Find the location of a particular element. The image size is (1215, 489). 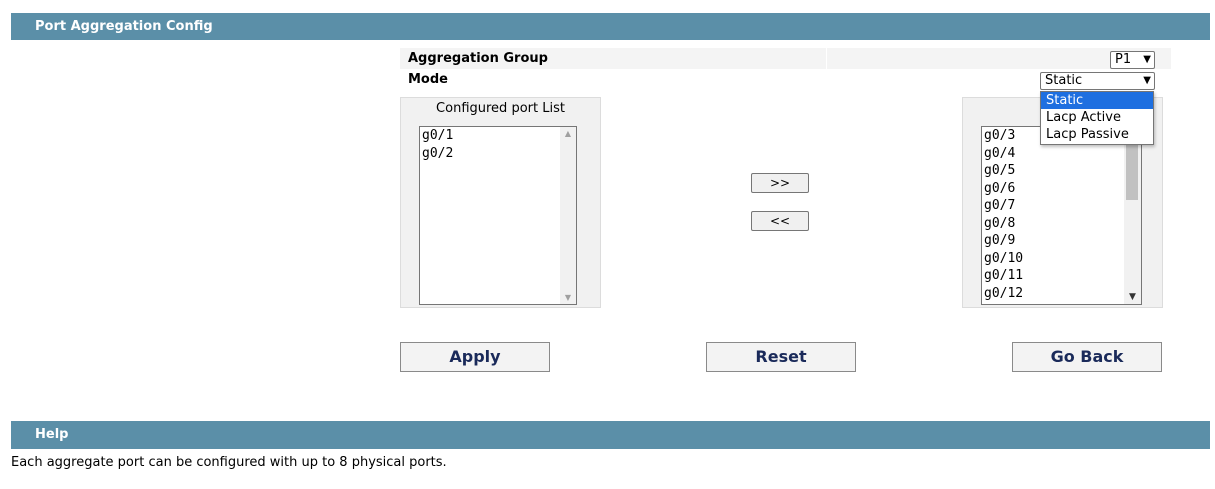

mode-select: Static ▼ is located at coordinates (1097, 81).